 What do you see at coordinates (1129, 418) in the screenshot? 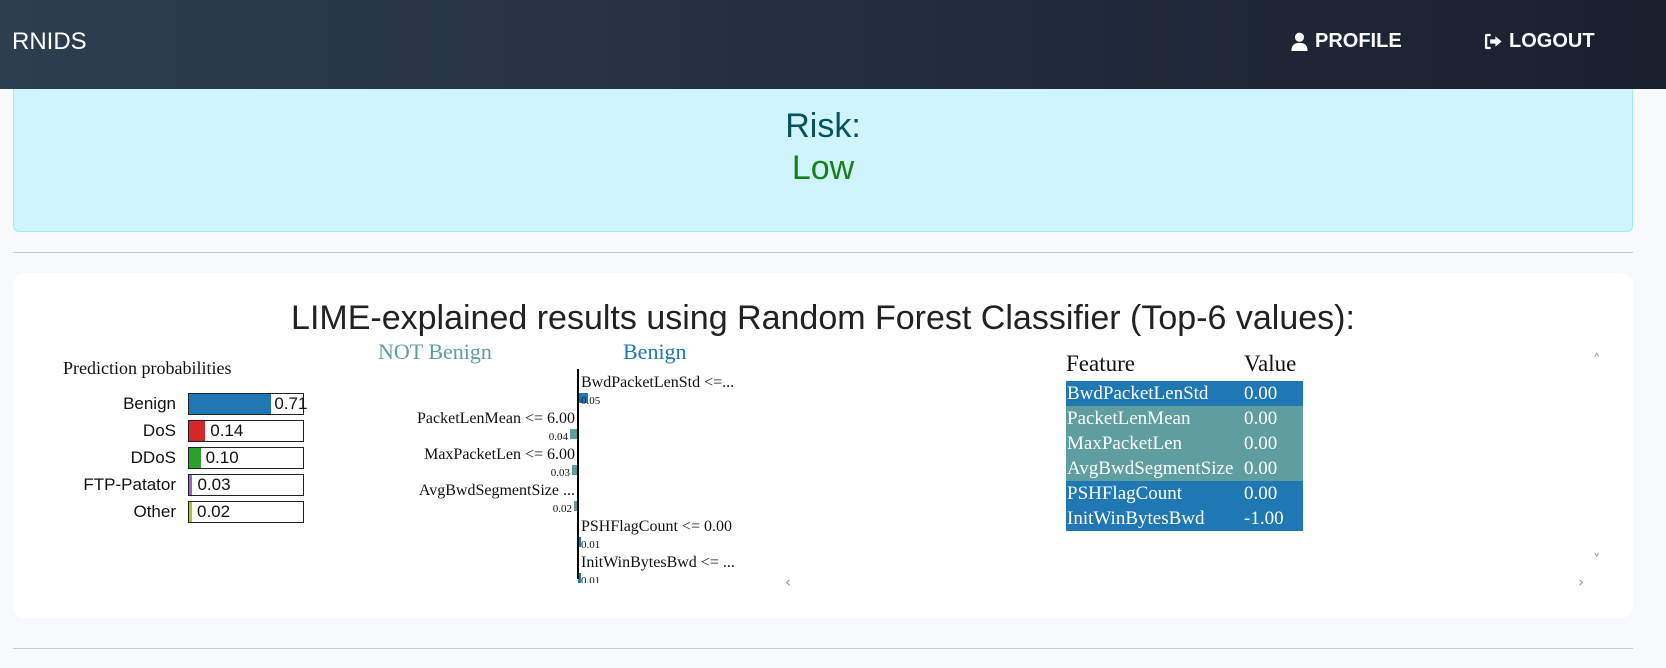
I see `feature-name: PacketLenMean` at bounding box center [1129, 418].